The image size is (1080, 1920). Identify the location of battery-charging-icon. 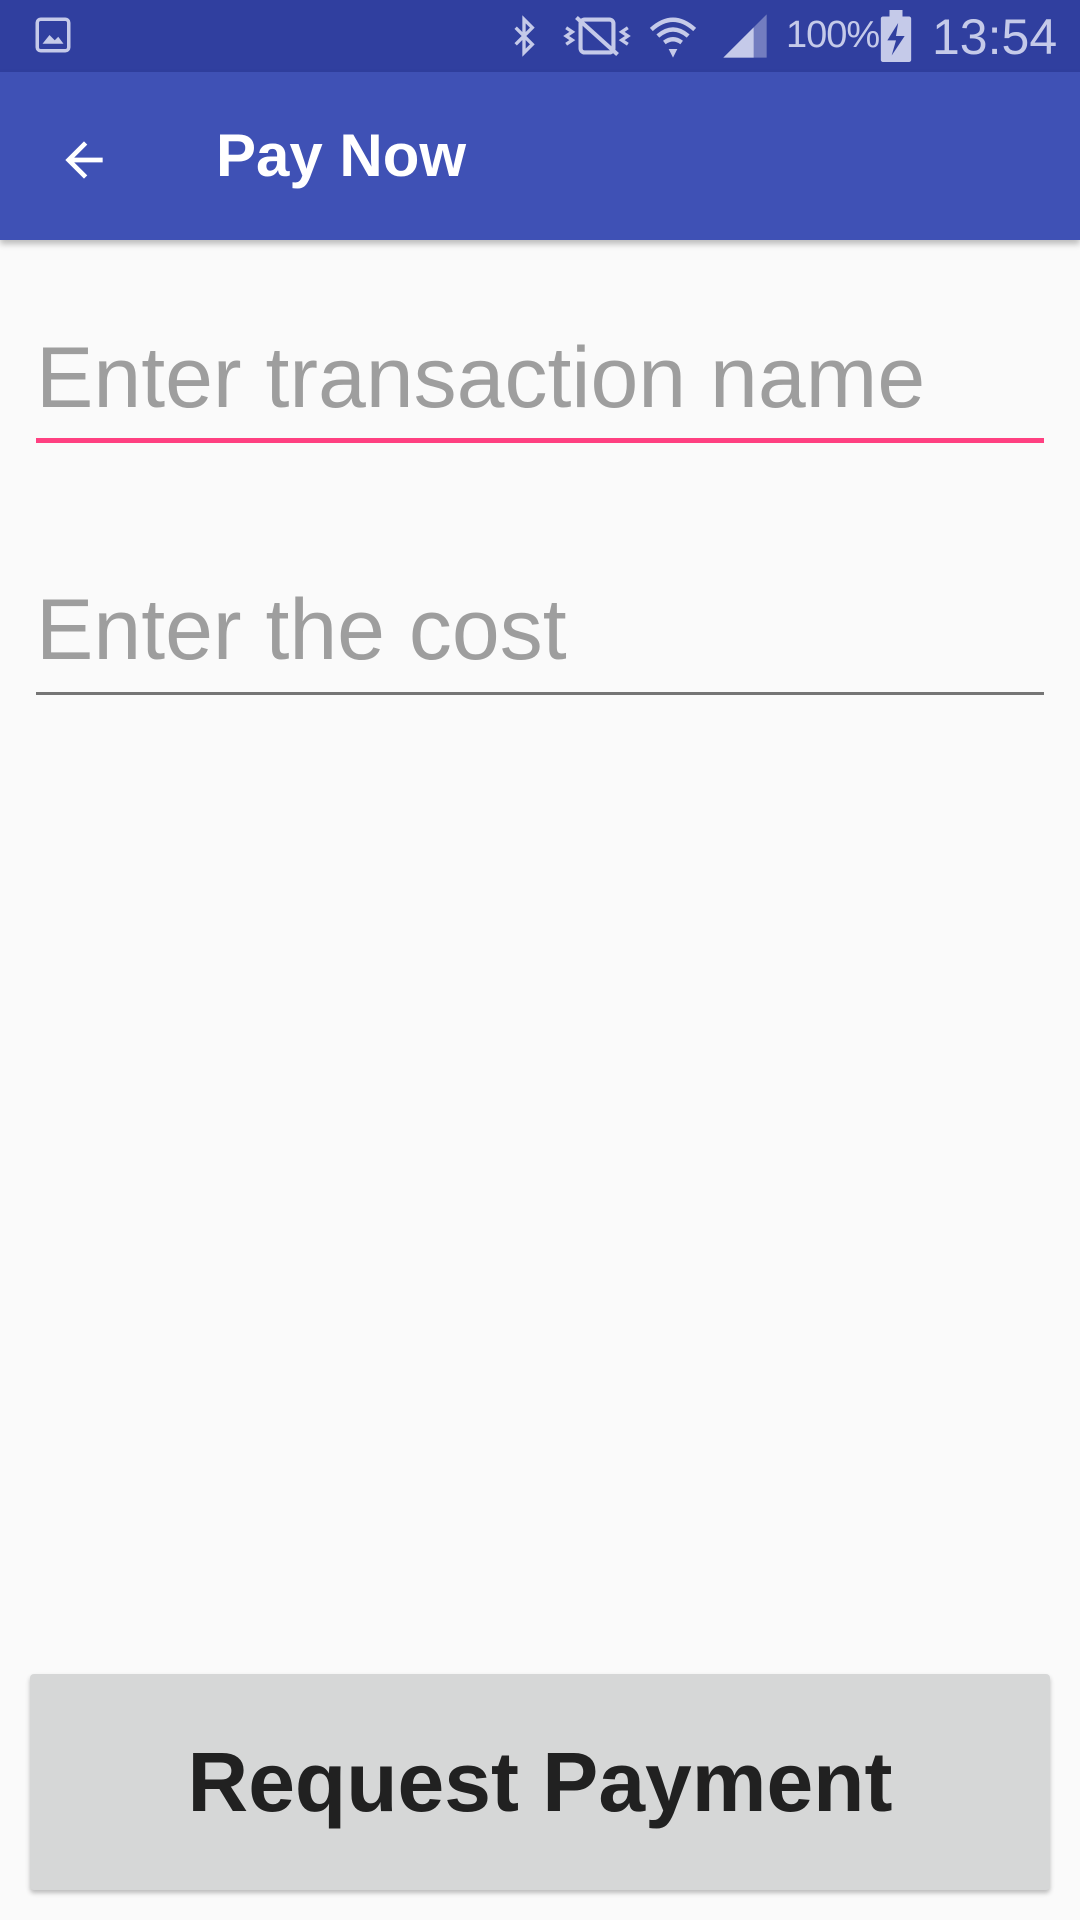
(896, 36).